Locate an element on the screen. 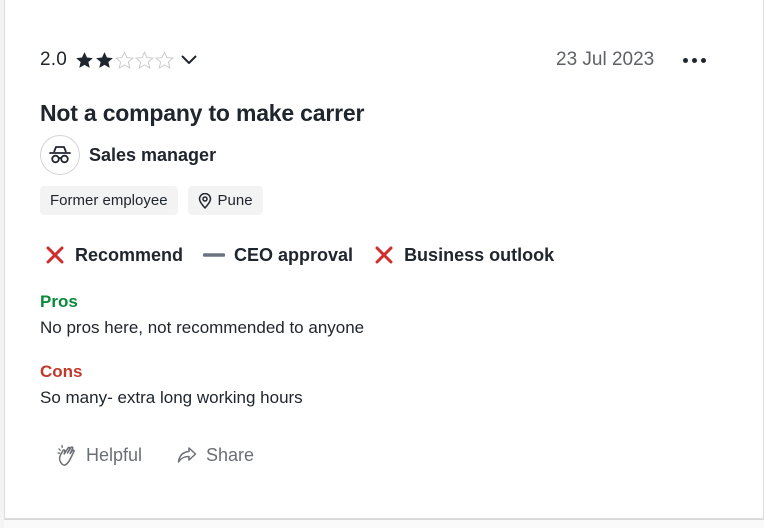 The height and width of the screenshot is (528, 764). verdict-business-outlook: Business outlook is located at coordinates (463, 255).